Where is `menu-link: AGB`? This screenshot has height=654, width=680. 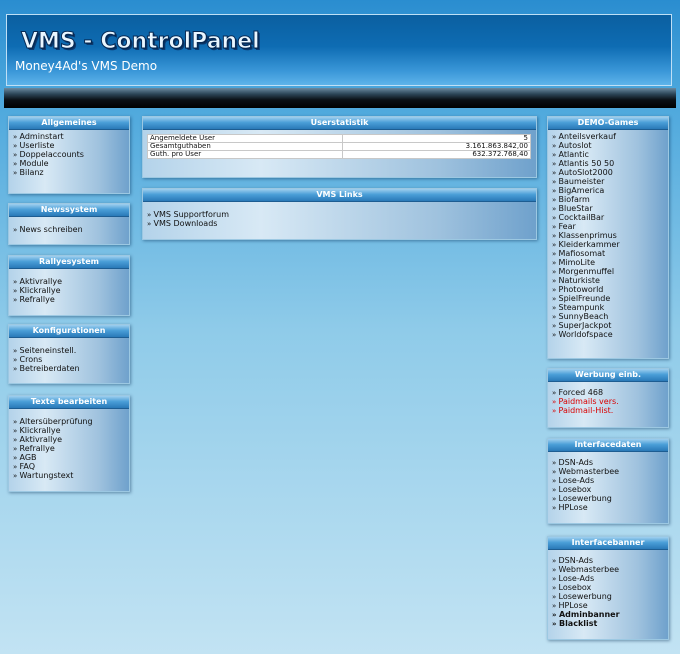
menu-link: AGB is located at coordinates (71, 457).